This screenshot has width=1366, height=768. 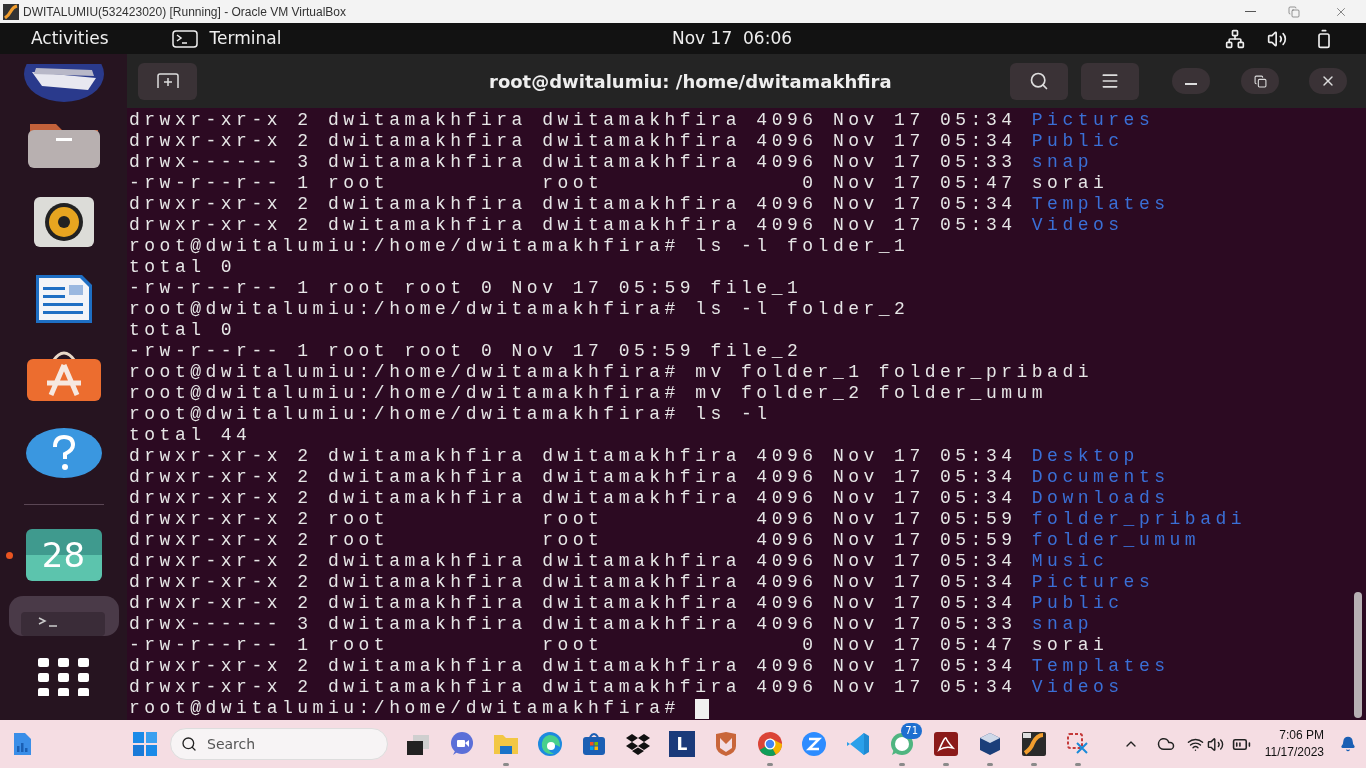 What do you see at coordinates (1085, 456) in the screenshot?
I see `directory-name: Desktop` at bounding box center [1085, 456].